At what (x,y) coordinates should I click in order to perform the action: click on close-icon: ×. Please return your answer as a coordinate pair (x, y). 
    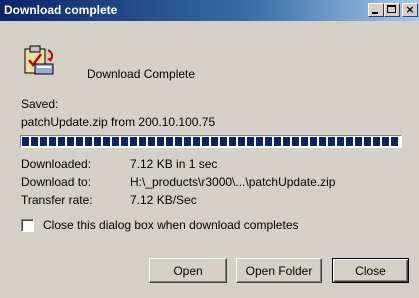
    Looking at the image, I should click on (410, 9).